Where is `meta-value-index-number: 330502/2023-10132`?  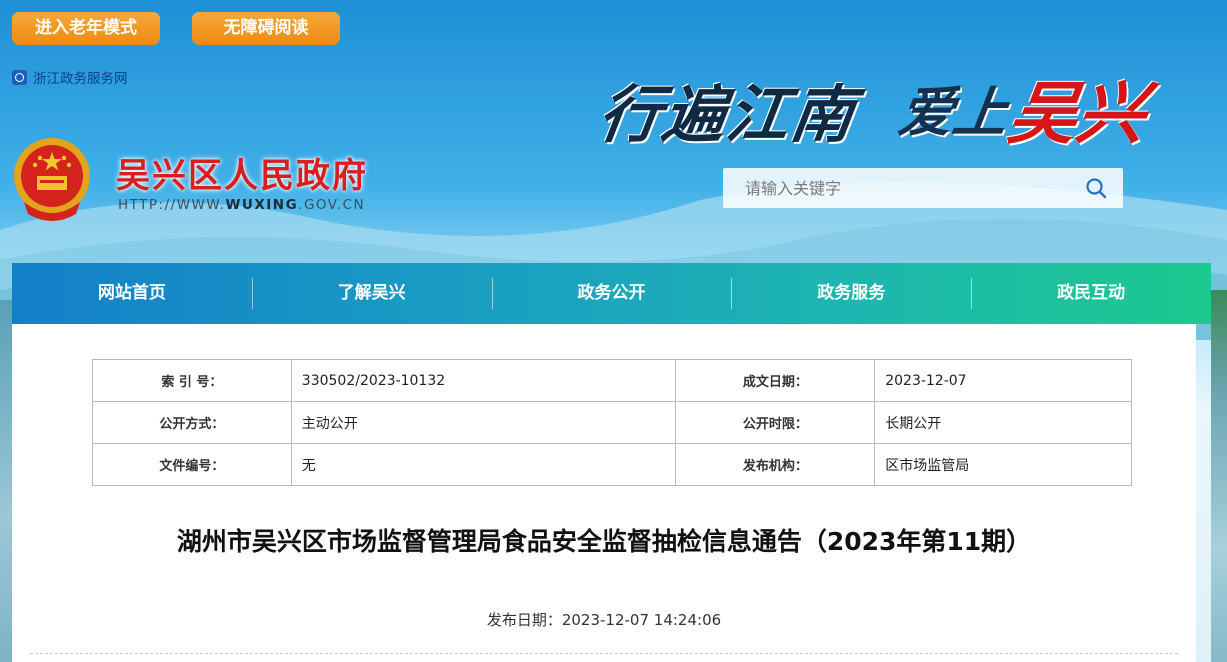
meta-value-index-number: 330502/2023-10132 is located at coordinates (483, 380).